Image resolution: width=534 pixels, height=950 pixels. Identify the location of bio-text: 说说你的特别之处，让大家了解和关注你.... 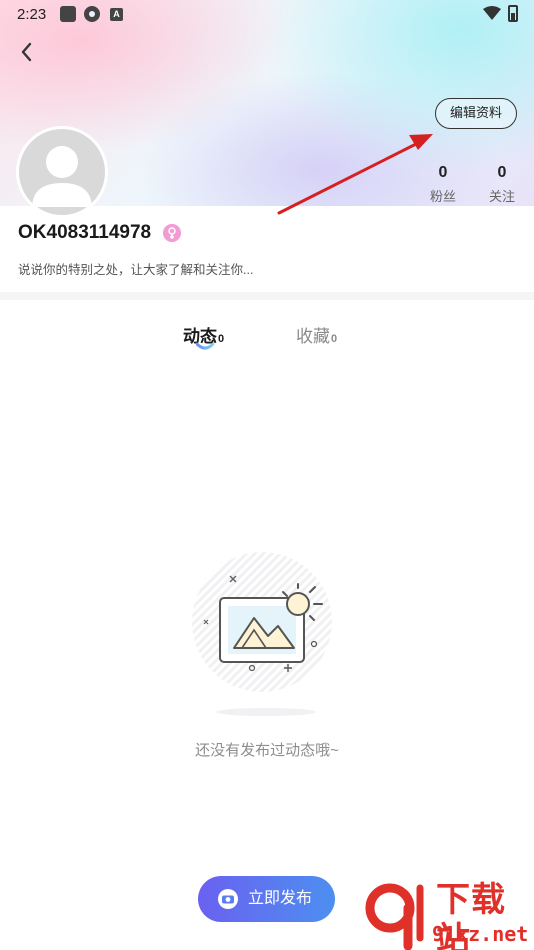
(135, 268).